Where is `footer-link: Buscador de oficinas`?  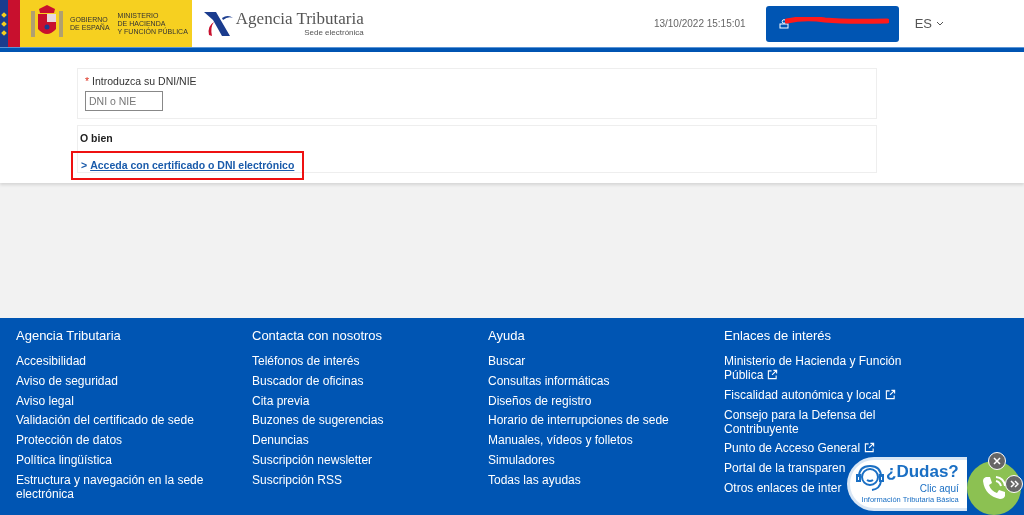 footer-link: Buscador de oficinas is located at coordinates (308, 380).